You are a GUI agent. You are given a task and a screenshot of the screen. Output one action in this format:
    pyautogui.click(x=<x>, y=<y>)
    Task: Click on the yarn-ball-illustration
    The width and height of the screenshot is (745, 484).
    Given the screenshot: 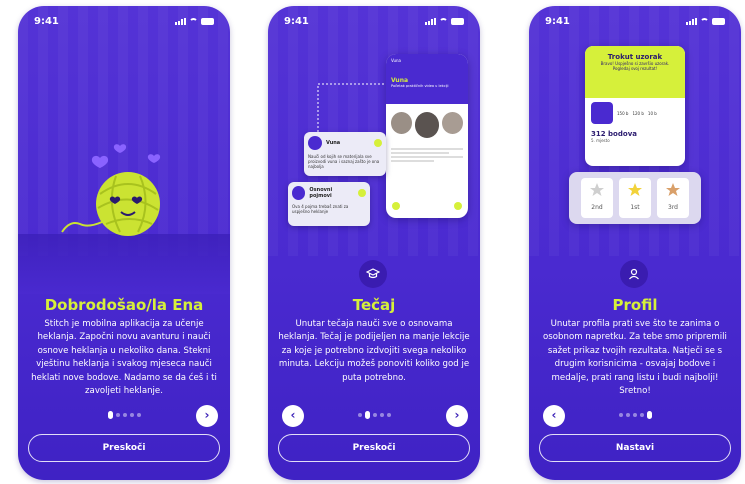 What is the action you would take?
    pyautogui.click(x=111, y=190)
    